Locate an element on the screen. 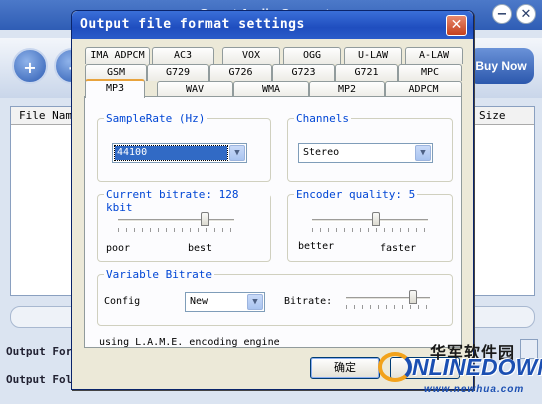 The height and width of the screenshot is (404, 542). vbr-ticks is located at coordinates (388, 307).